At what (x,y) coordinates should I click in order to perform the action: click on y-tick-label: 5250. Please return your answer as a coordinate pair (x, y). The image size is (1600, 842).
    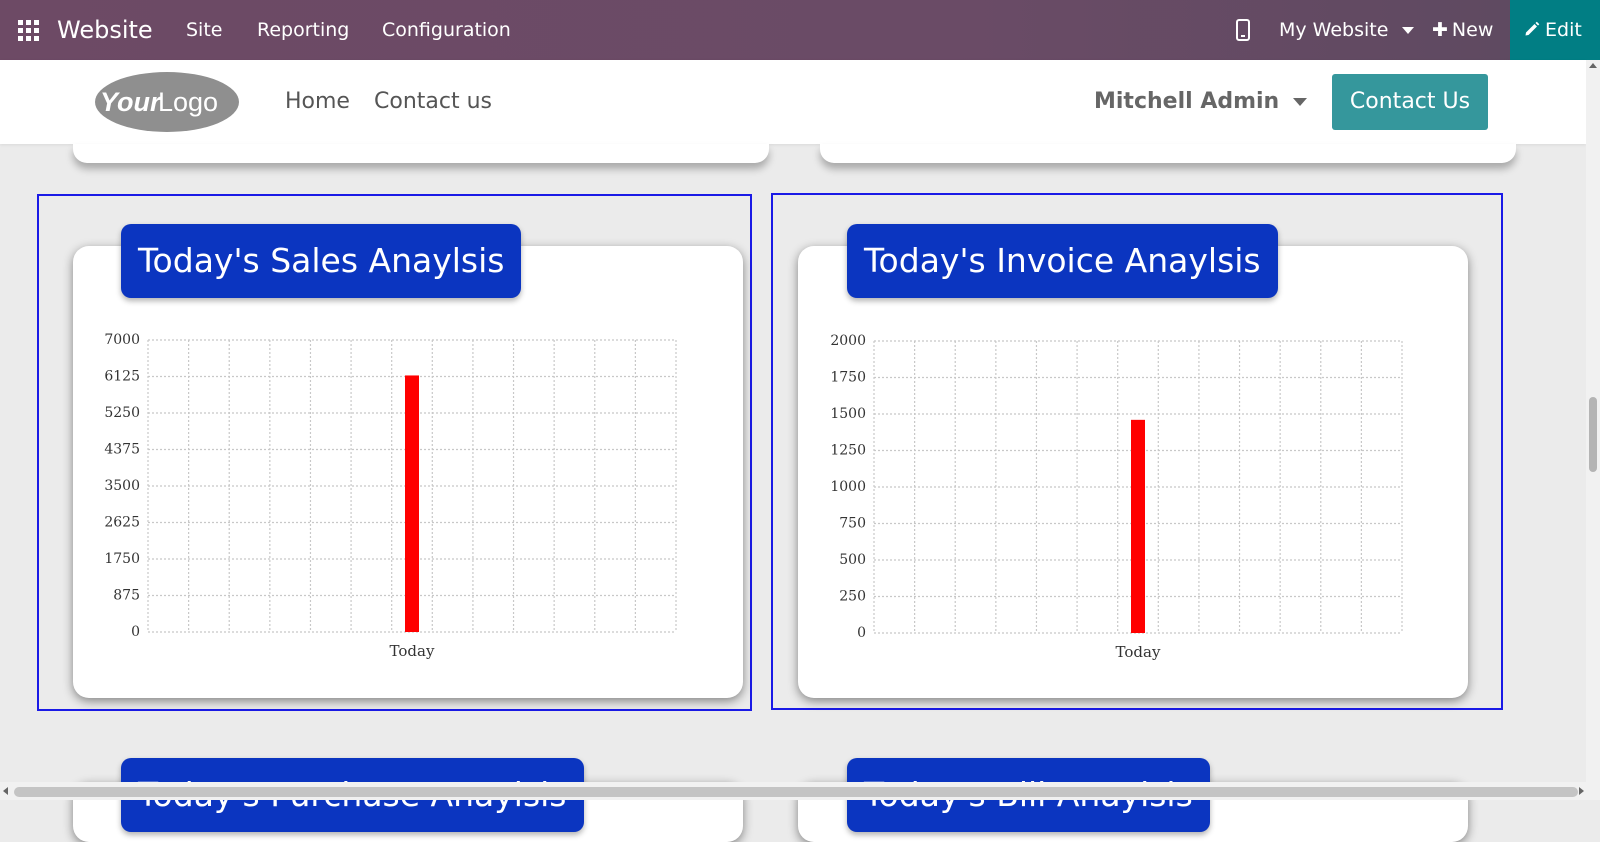
    Looking at the image, I should click on (122, 413).